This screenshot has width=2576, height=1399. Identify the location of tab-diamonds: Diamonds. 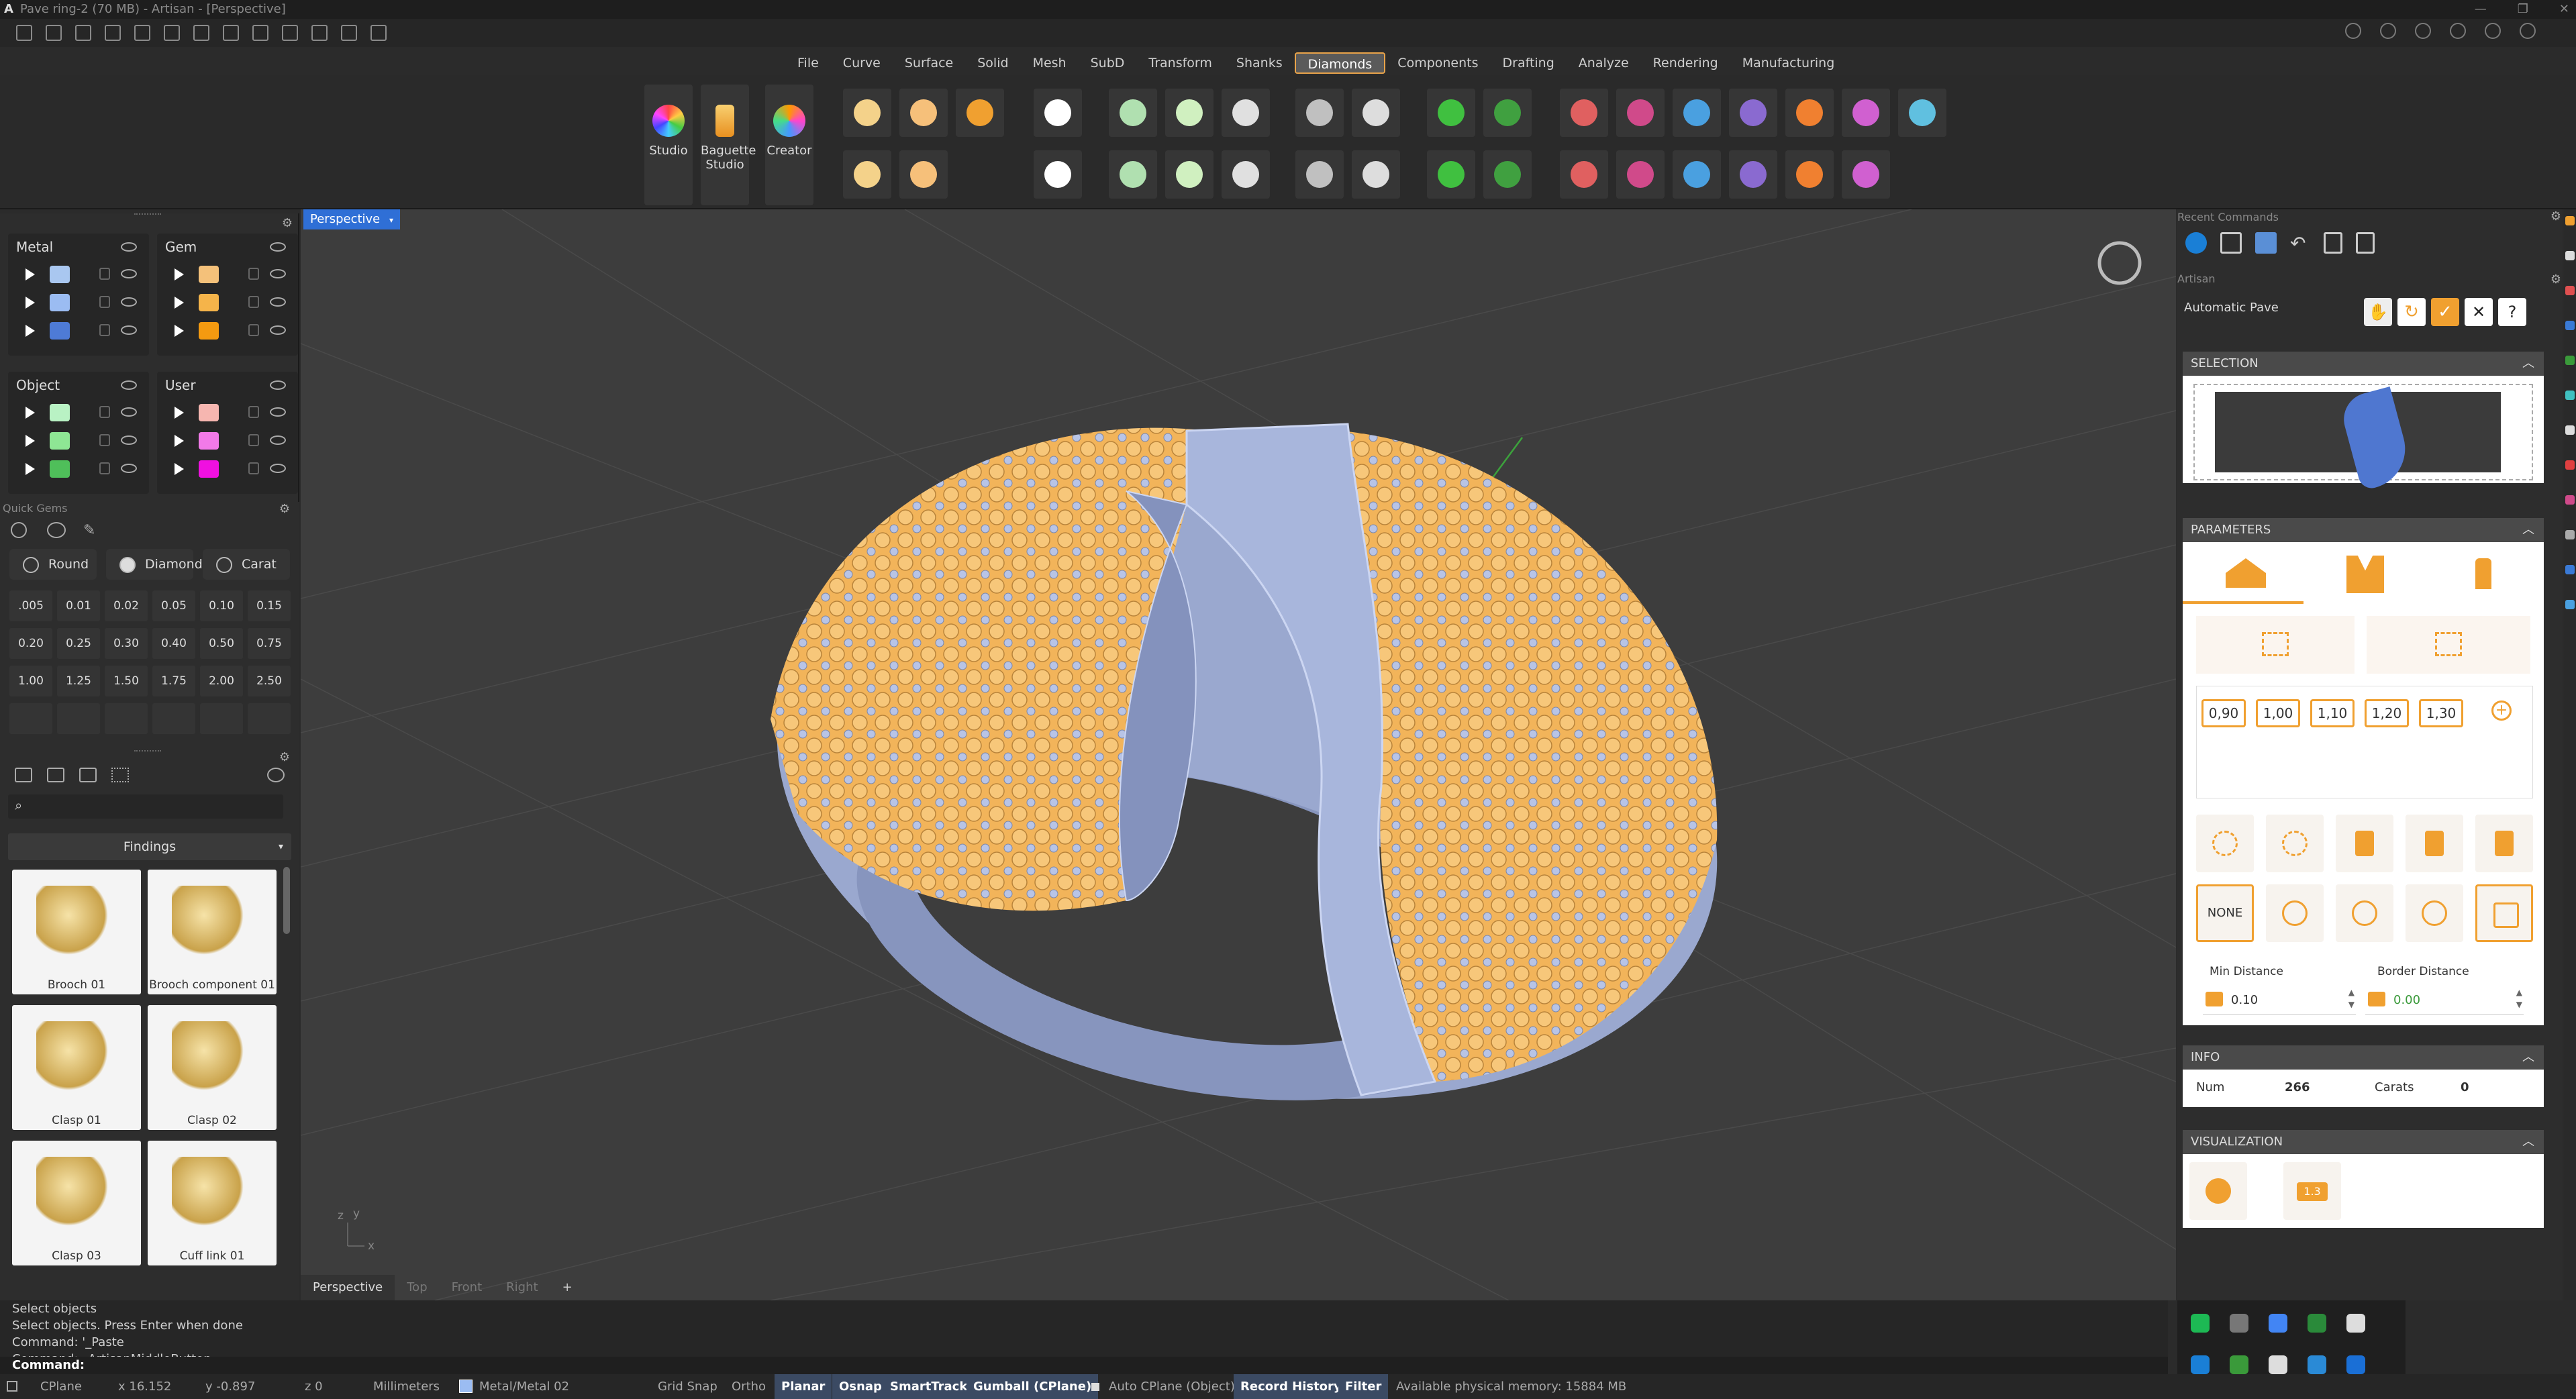
(1340, 63).